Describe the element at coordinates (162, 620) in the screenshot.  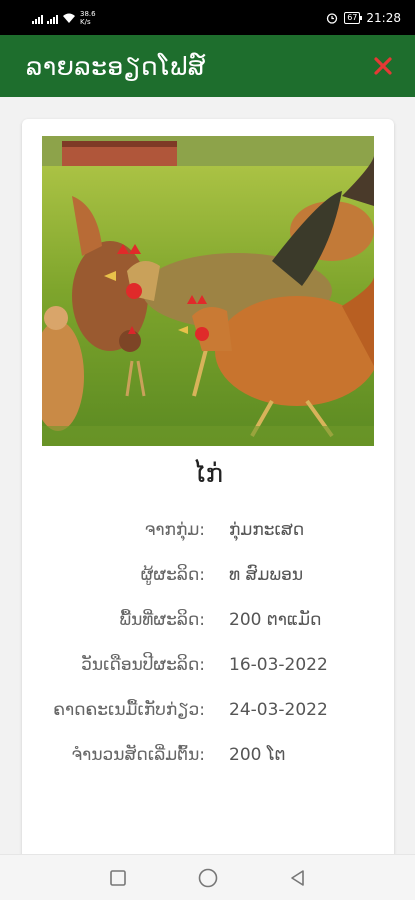
I see `detail-label: ພື້ນທີ່ຜະລິດ:` at that location.